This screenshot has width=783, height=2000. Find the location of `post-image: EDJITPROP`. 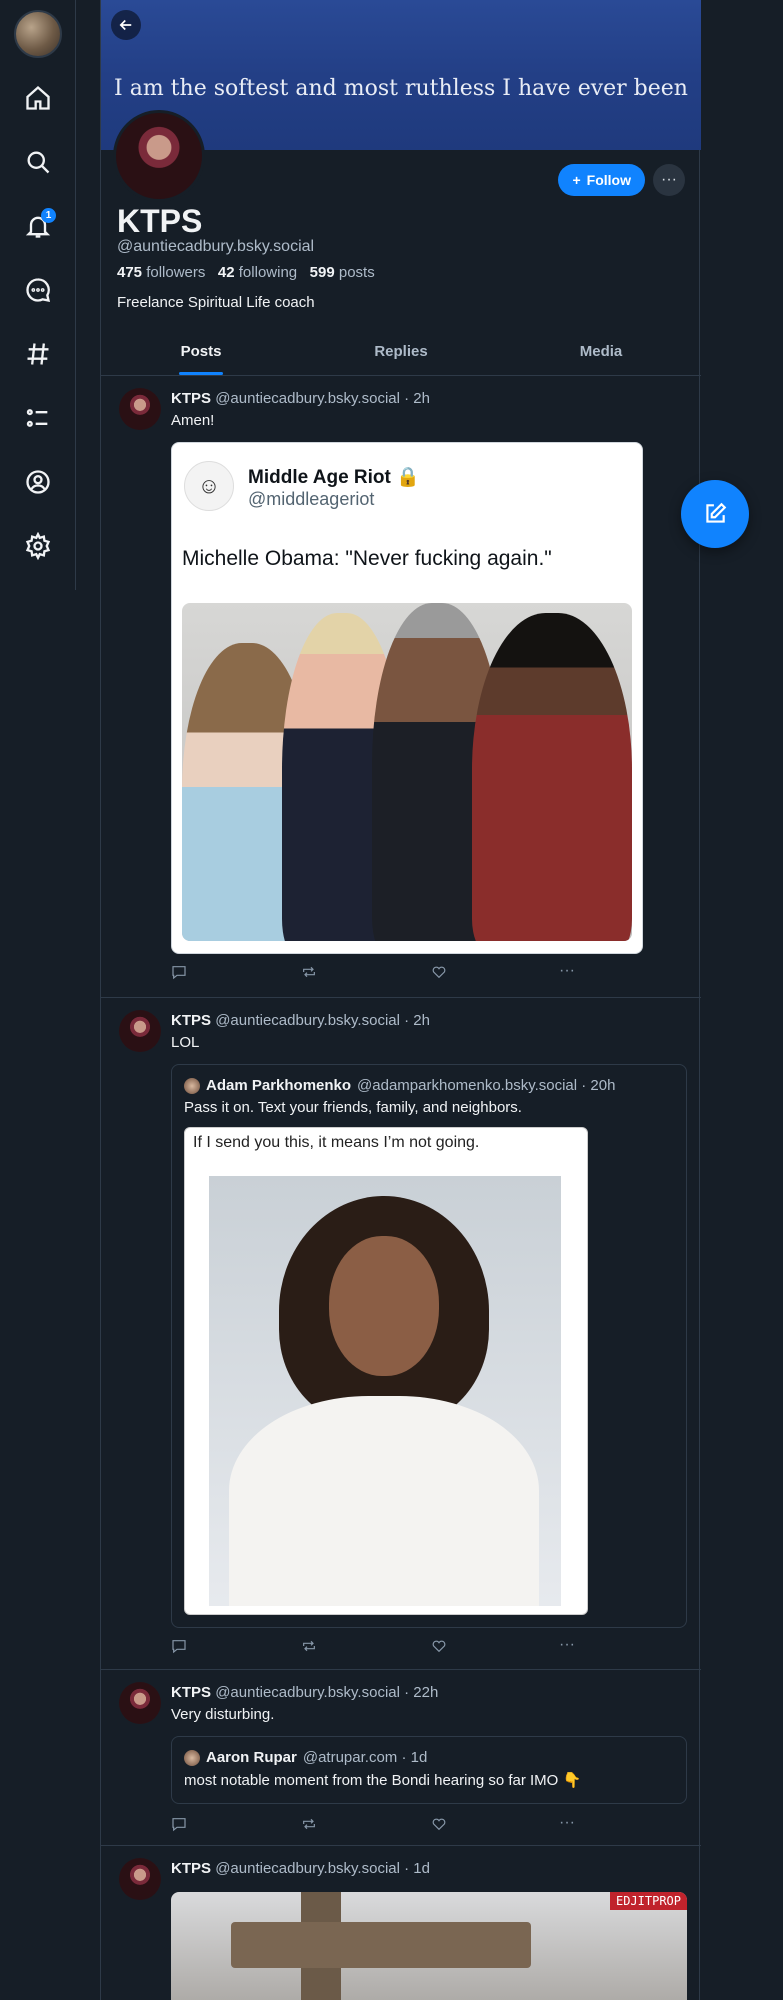

post-image: EDJITPROP is located at coordinates (429, 1946).